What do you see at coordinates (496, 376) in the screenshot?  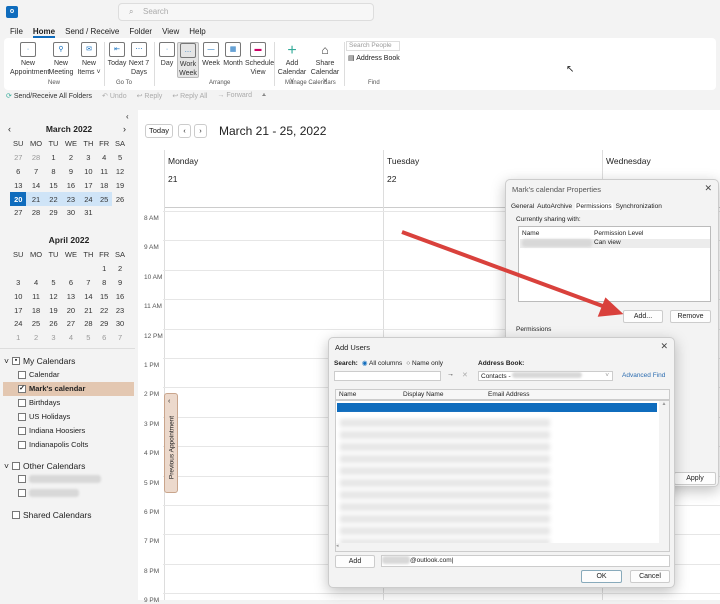 I see `selected-value: Contacts -` at bounding box center [496, 376].